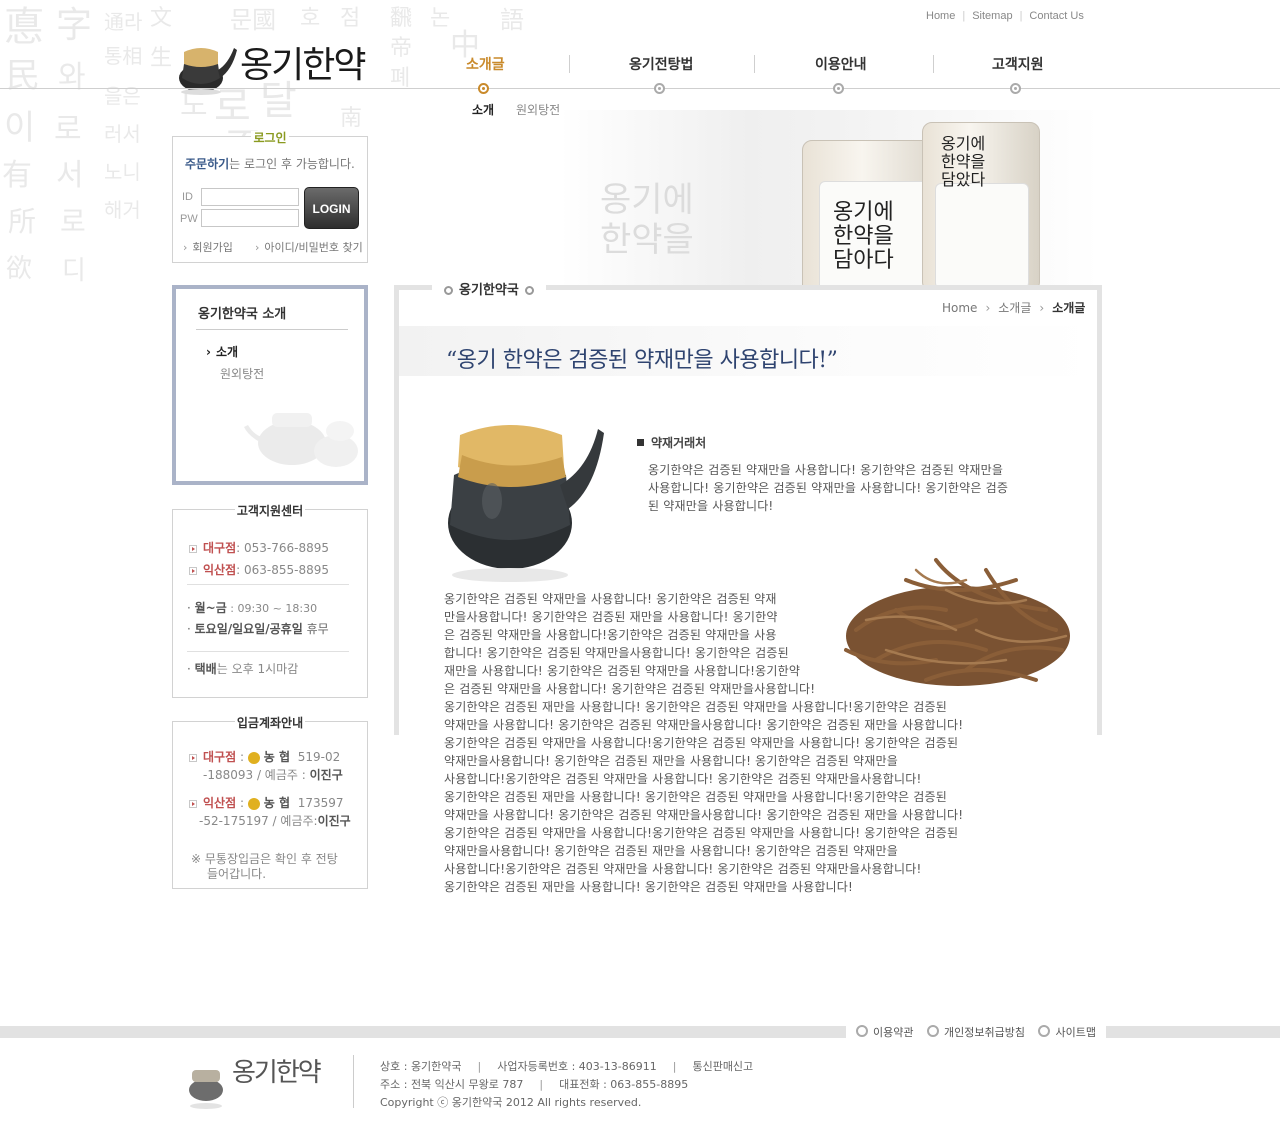 The image size is (1280, 1130). I want to click on footer-links: 이용약관 개인정보취급방침 사이트맵, so click(976, 1032).